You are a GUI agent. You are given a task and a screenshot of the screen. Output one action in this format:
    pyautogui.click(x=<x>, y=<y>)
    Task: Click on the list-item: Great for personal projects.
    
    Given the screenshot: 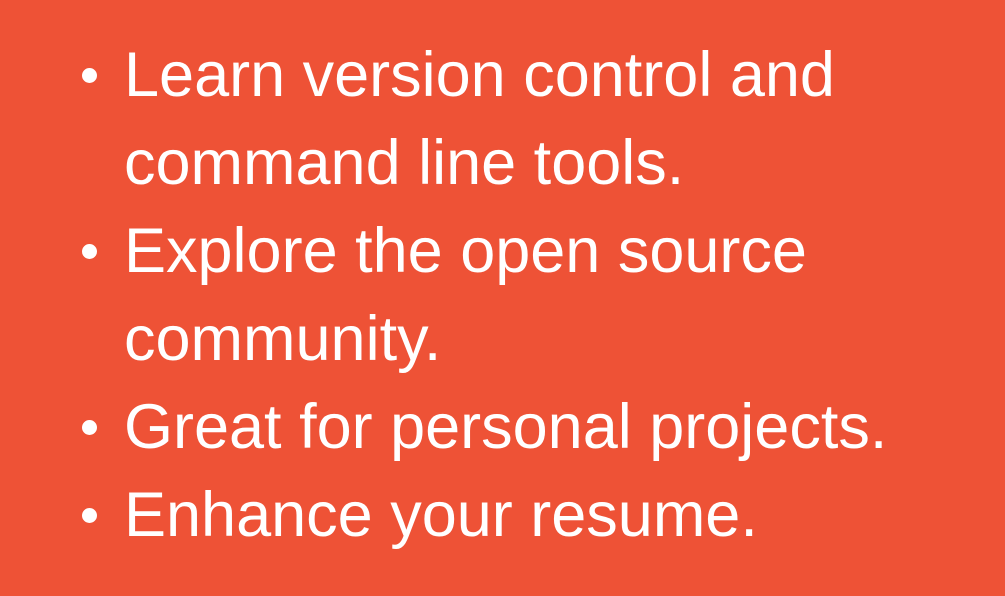 What is the action you would take?
    pyautogui.click(x=492, y=427)
    